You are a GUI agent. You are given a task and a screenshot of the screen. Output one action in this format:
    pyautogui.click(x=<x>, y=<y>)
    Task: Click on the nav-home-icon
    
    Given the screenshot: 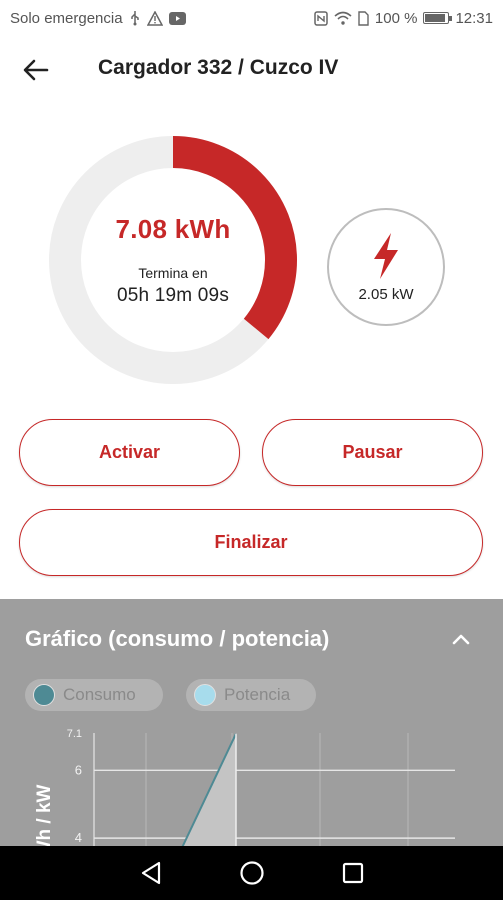 What is the action you would take?
    pyautogui.click(x=251, y=873)
    